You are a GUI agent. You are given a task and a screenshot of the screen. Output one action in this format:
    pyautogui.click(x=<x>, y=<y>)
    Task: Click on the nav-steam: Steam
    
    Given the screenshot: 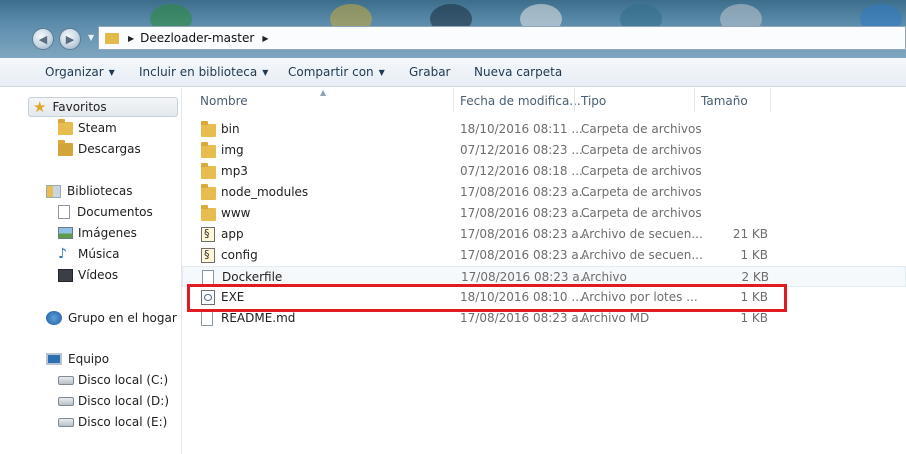 What is the action you would take?
    pyautogui.click(x=87, y=126)
    